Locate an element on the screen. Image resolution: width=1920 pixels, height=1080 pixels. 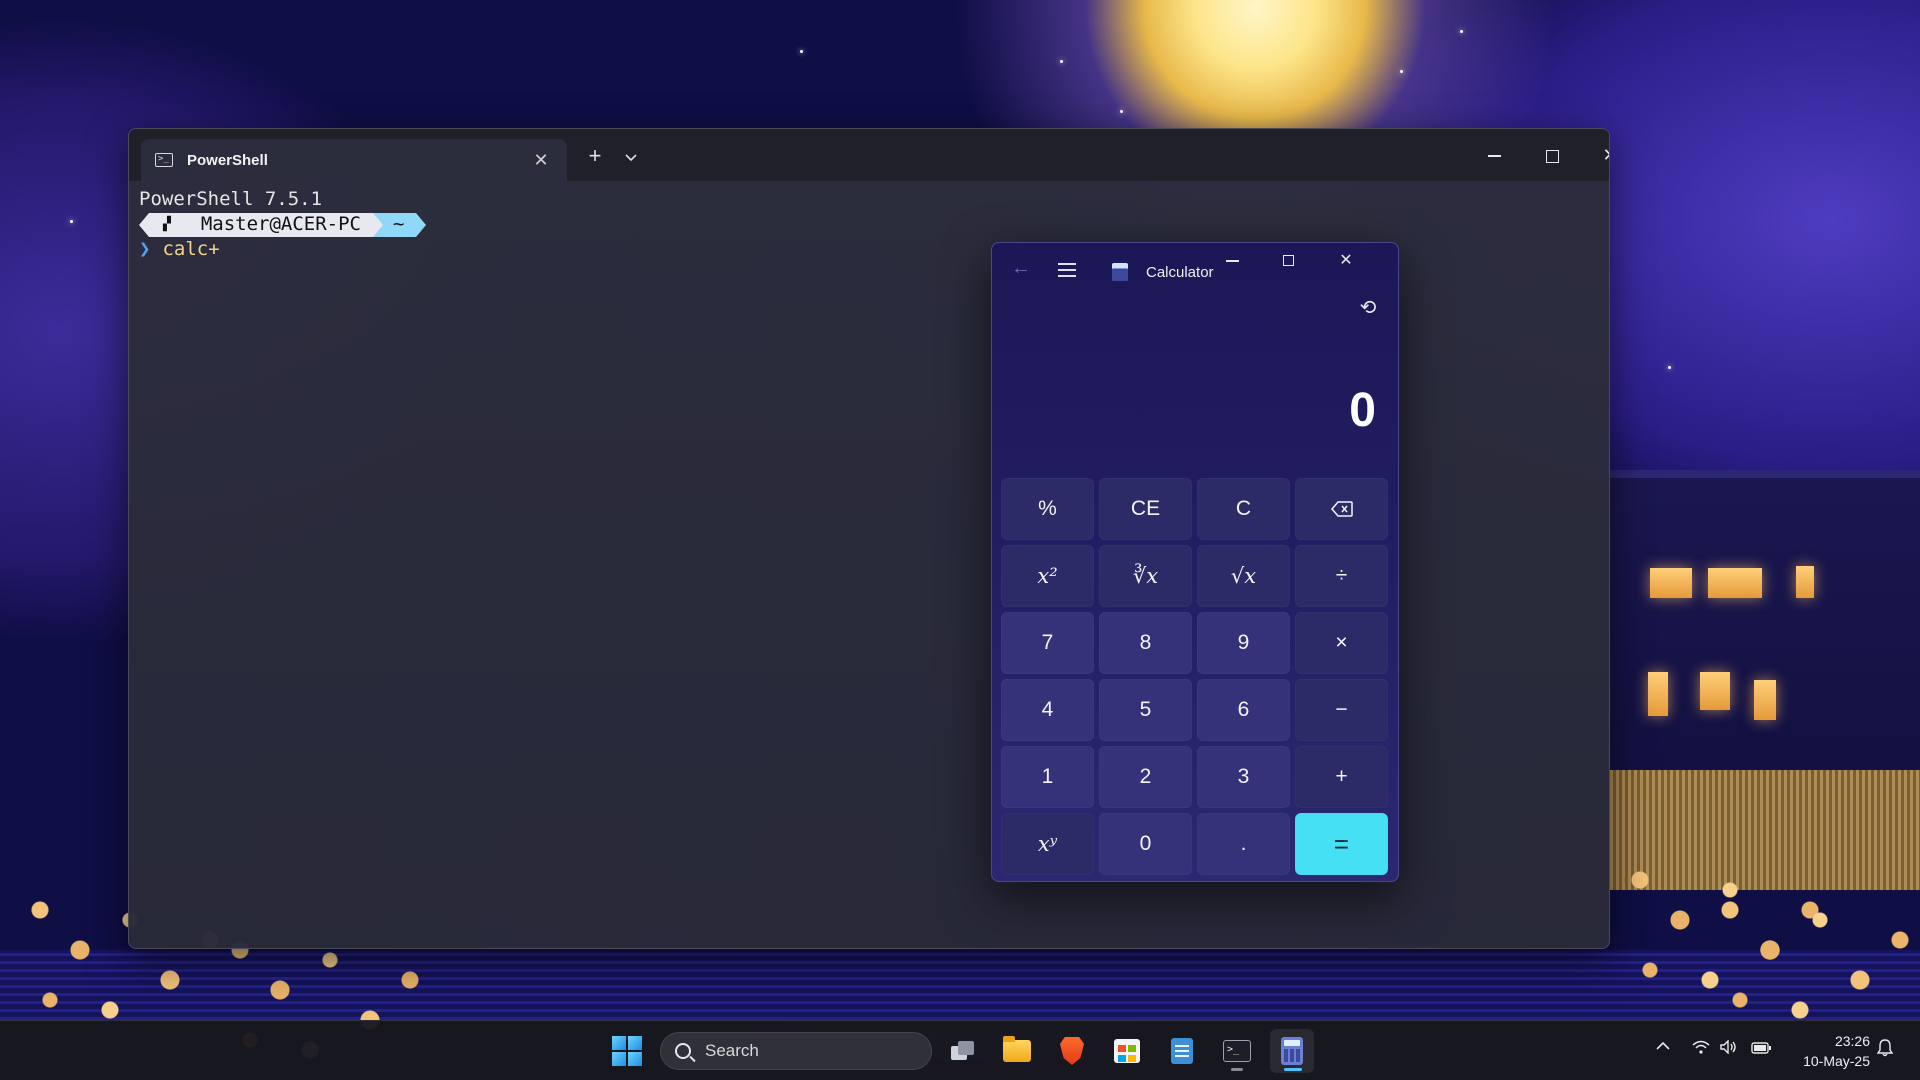
close-button: ✕ is located at coordinates (1595, 155).